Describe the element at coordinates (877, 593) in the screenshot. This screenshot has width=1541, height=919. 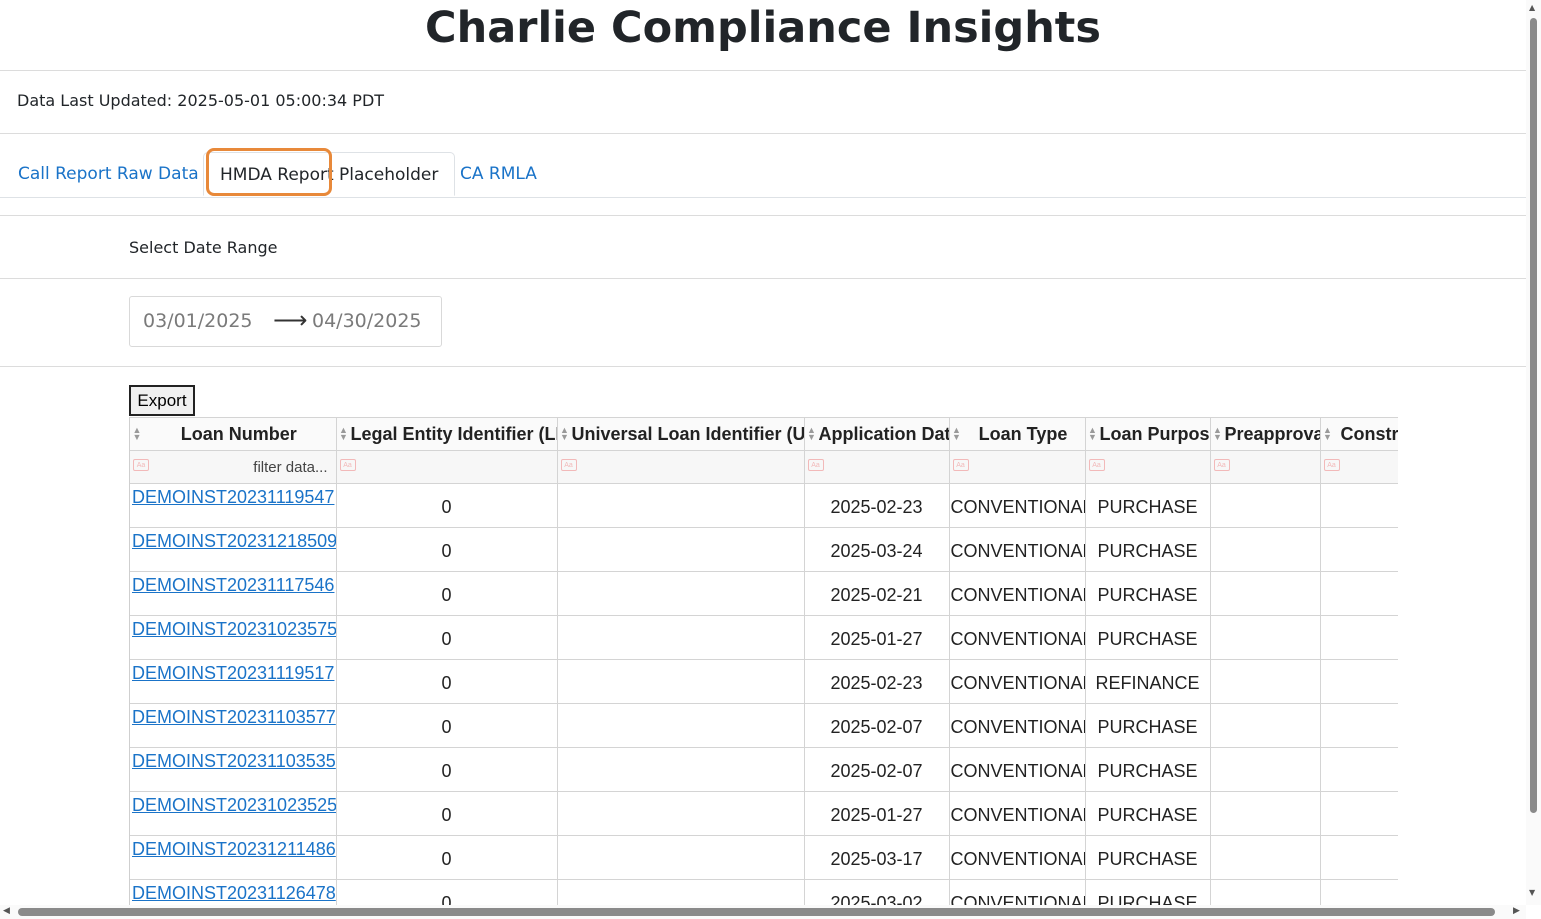
I see `date-cell: 2025-02-21` at that location.